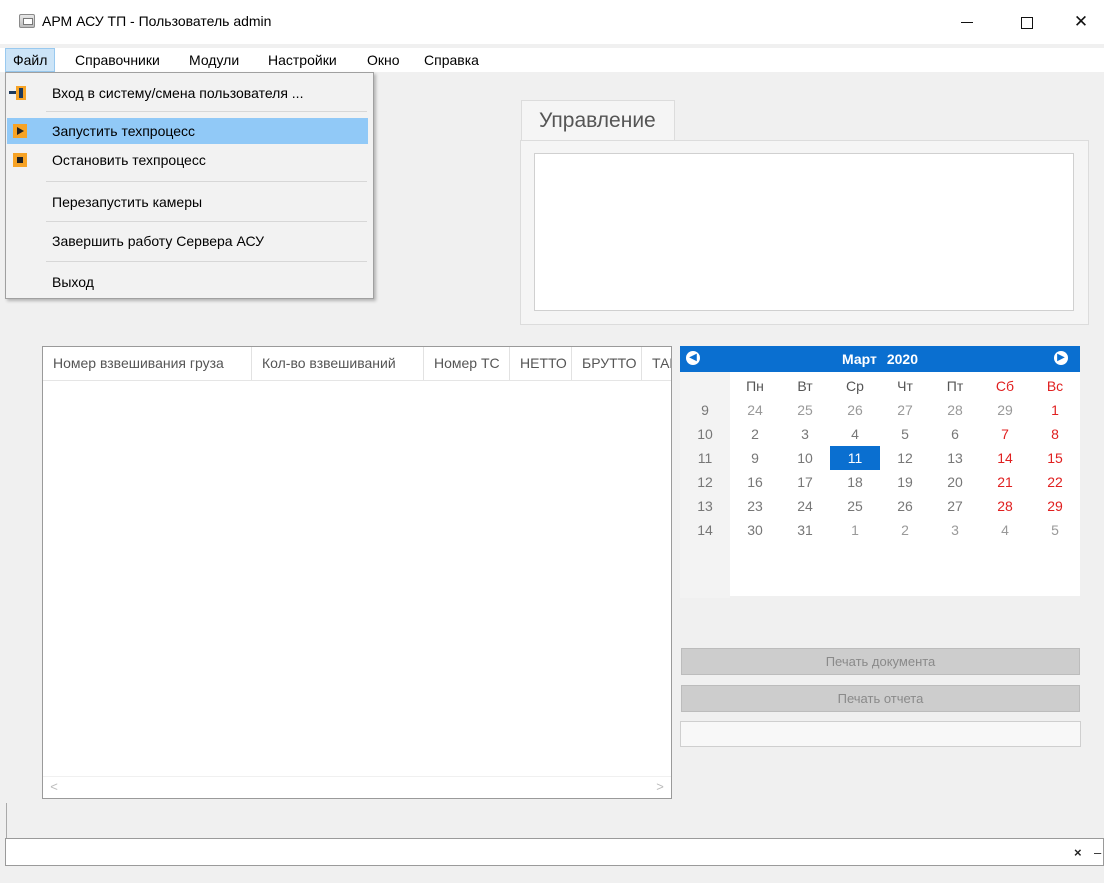  I want to click on week-number: 12, so click(705, 482).